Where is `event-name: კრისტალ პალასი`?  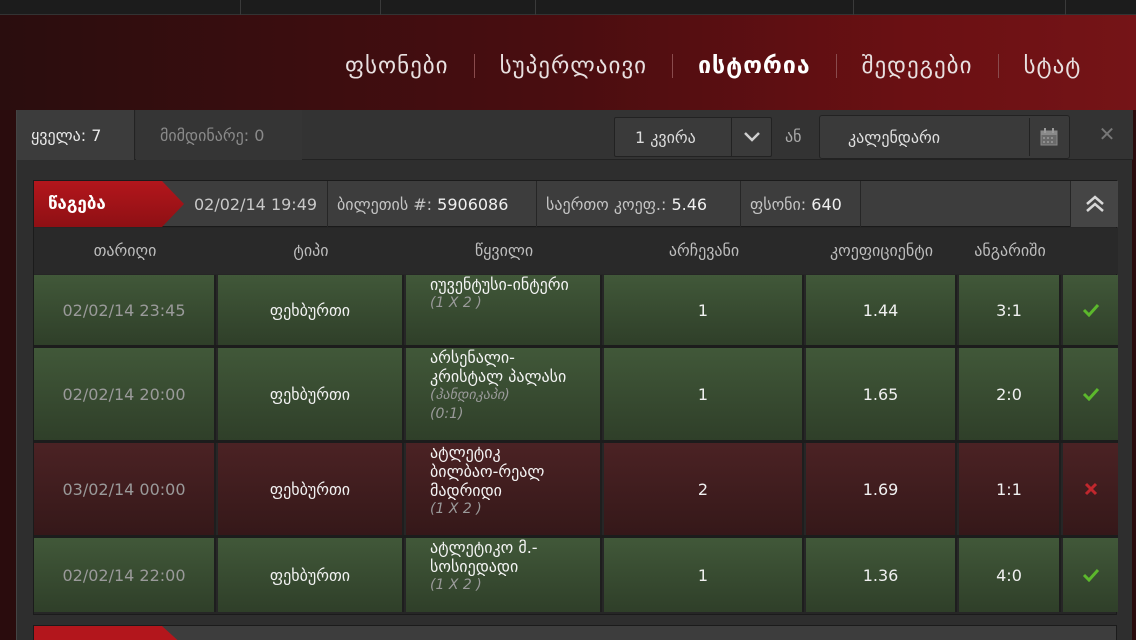 event-name: კრისტალ პალასი is located at coordinates (498, 376).